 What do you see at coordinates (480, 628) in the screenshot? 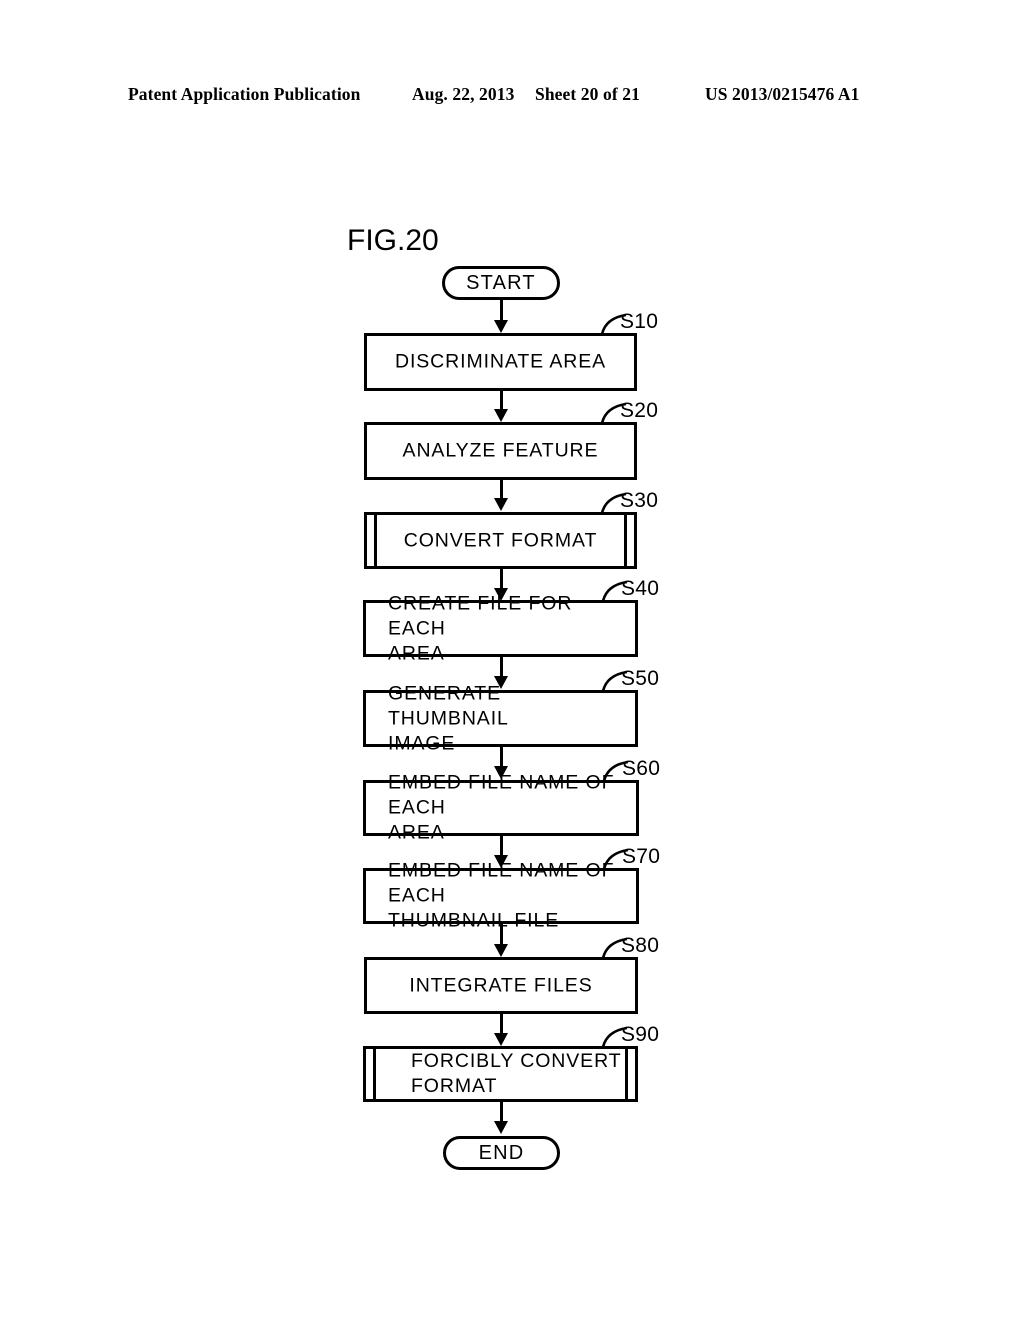
I see `flow-step-s40-label: CREATE FILE FOR EACH AREA` at bounding box center [480, 628].